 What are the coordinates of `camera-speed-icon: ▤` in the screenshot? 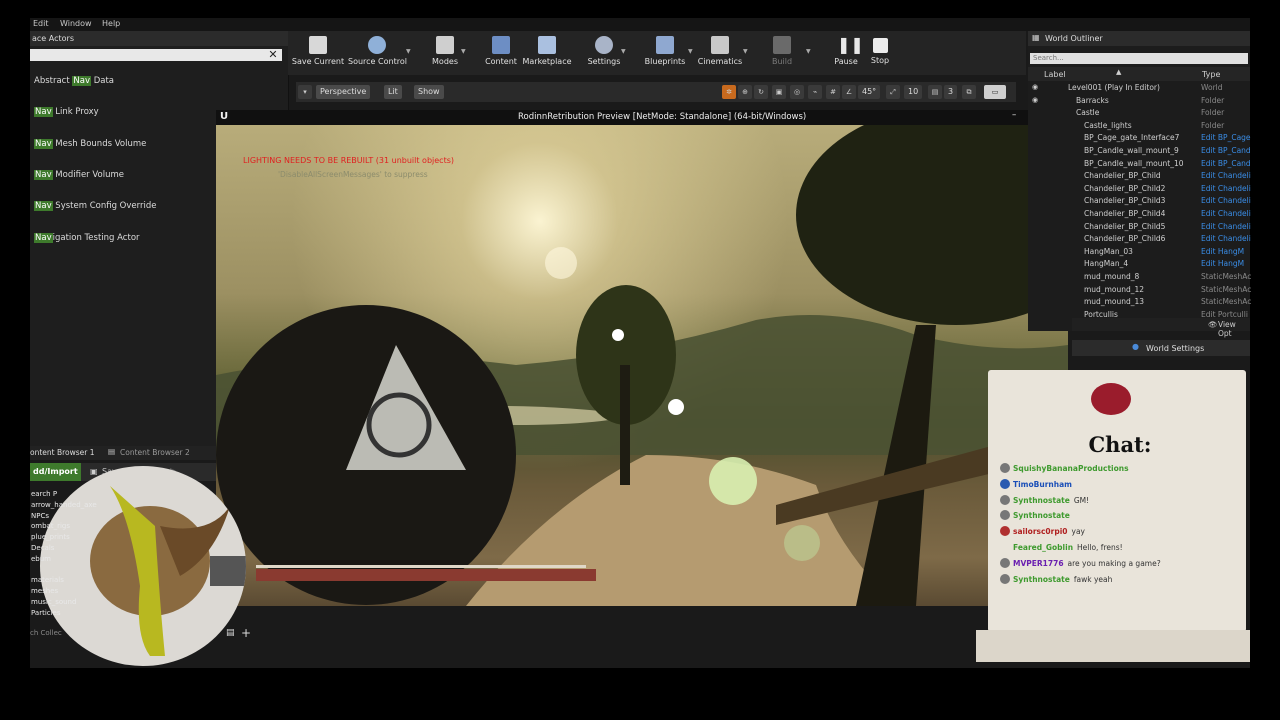 It's located at (935, 92).